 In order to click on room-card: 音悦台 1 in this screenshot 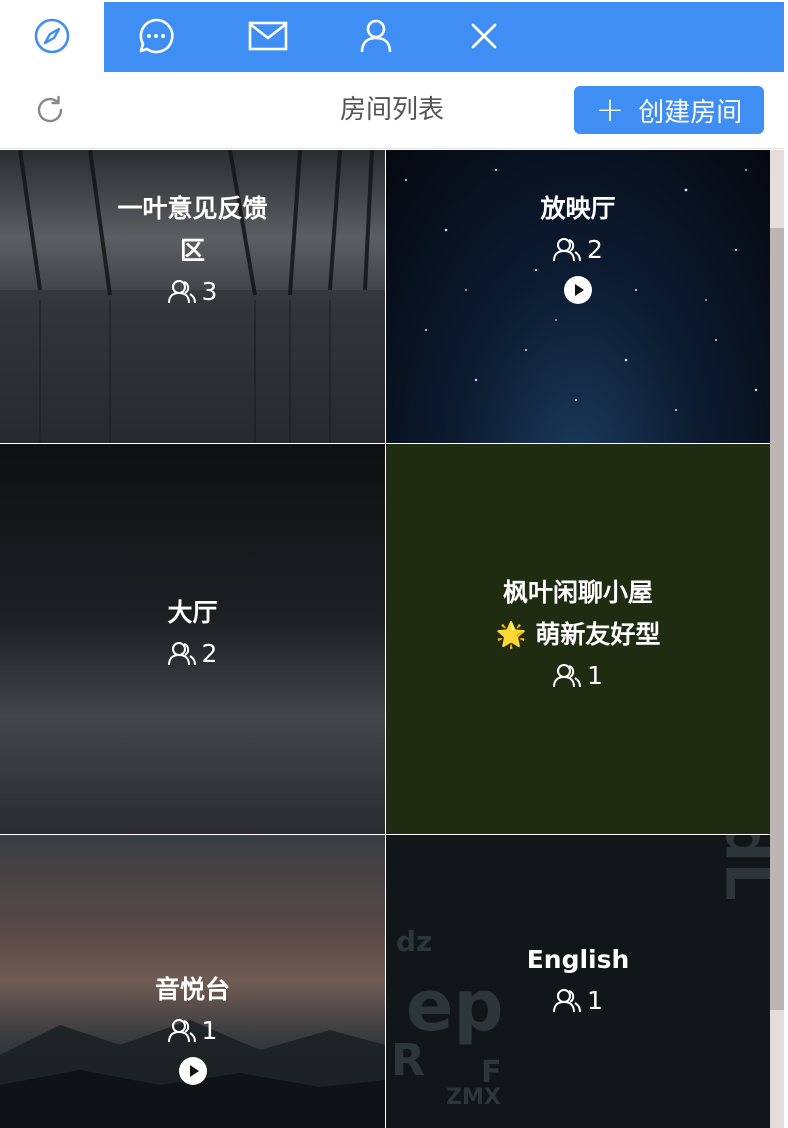, I will do `click(192, 981)`.